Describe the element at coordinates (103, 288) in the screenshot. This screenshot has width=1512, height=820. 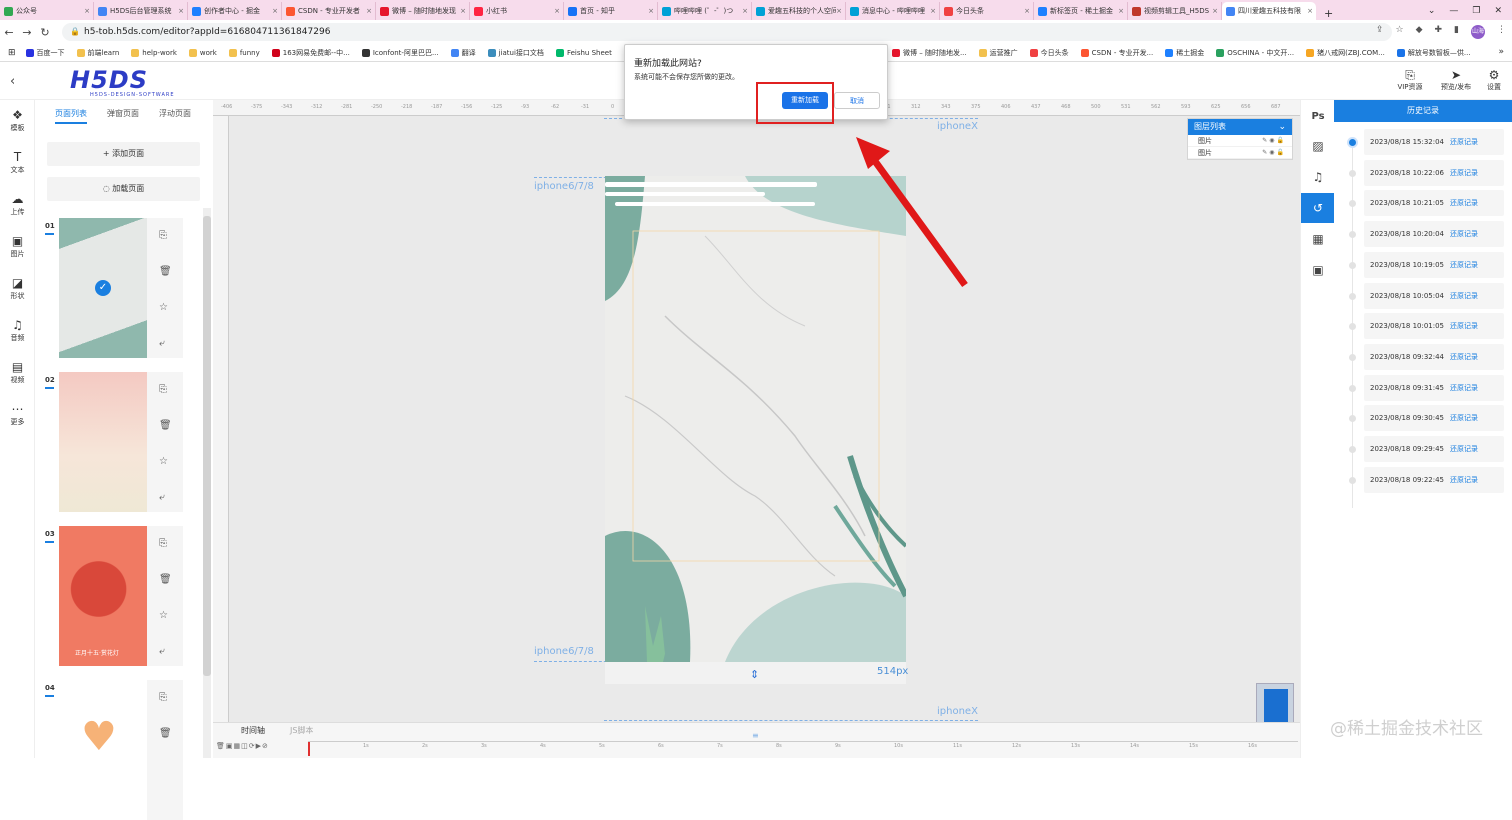
I see `page-thumbnail: ✓` at that location.